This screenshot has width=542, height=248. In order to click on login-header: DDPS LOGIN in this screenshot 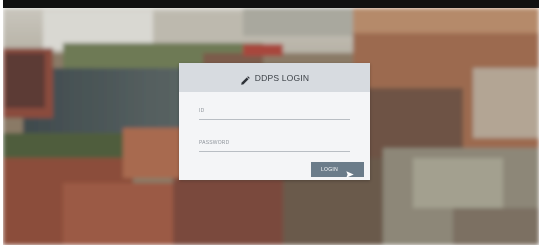, I will do `click(274, 77)`.